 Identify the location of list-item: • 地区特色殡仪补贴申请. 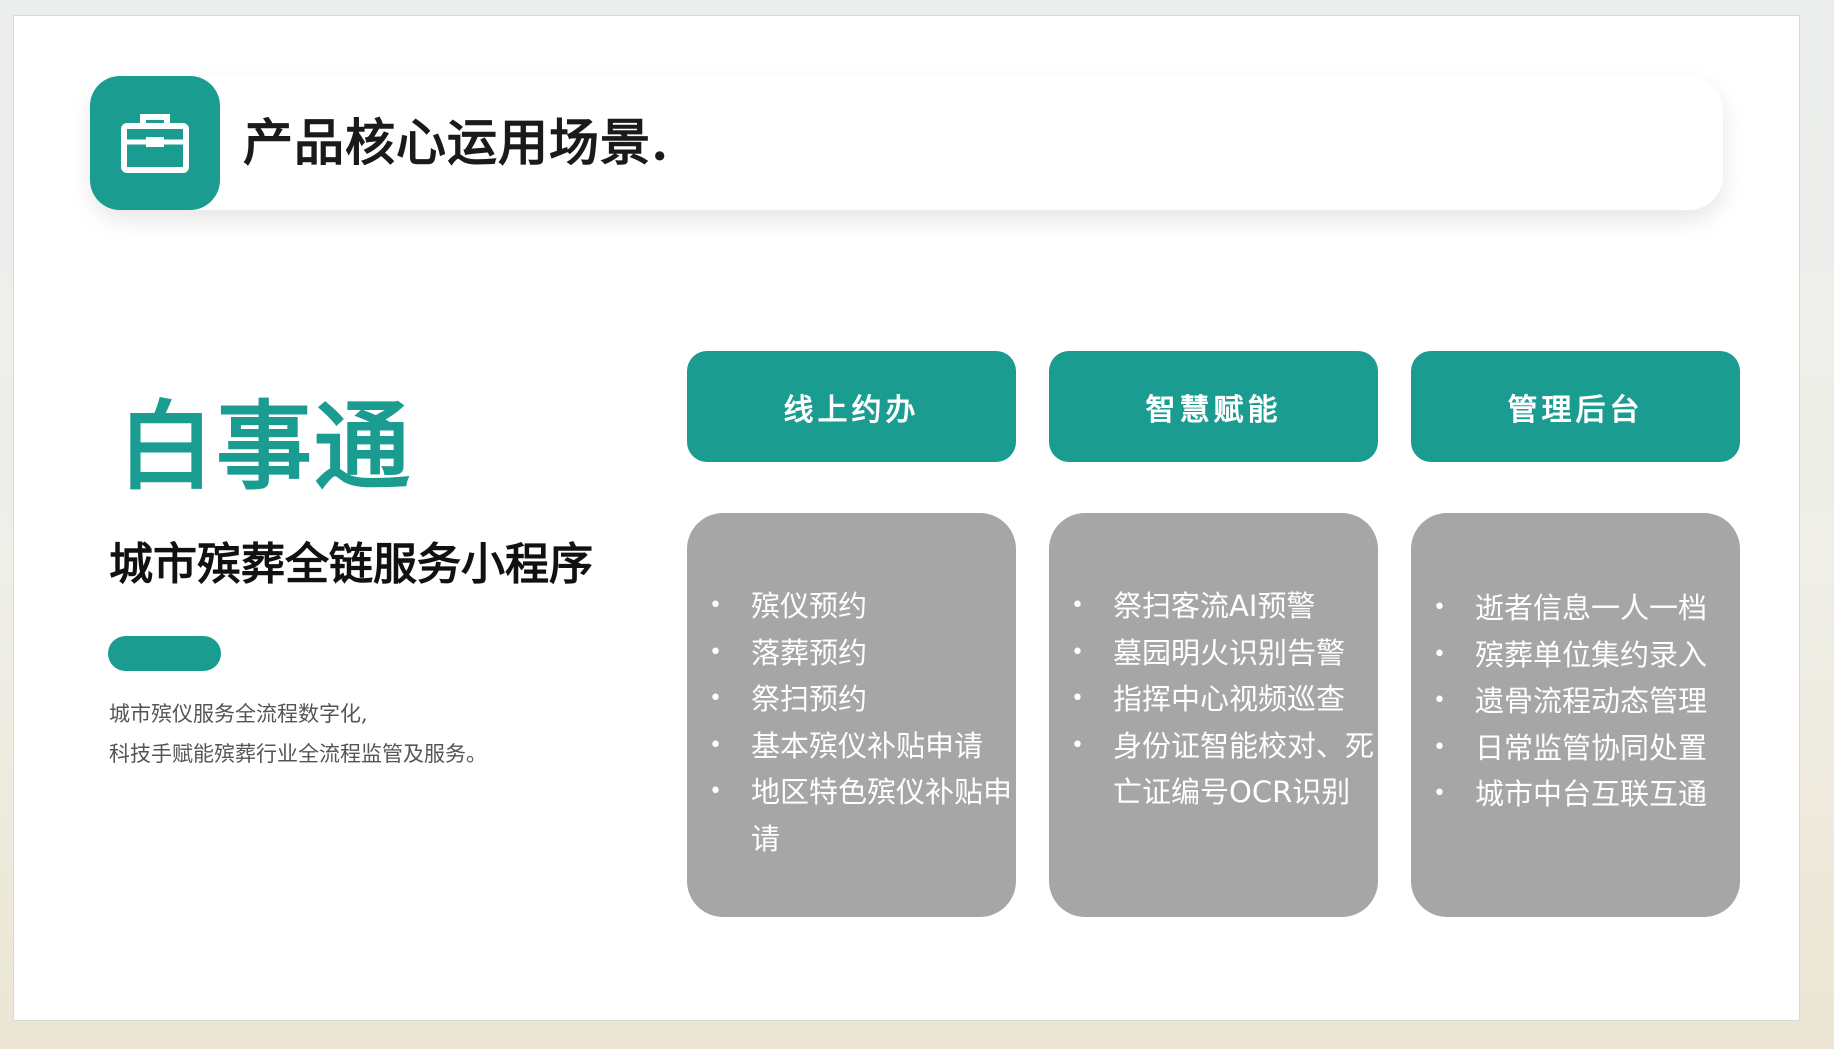
(850, 815).